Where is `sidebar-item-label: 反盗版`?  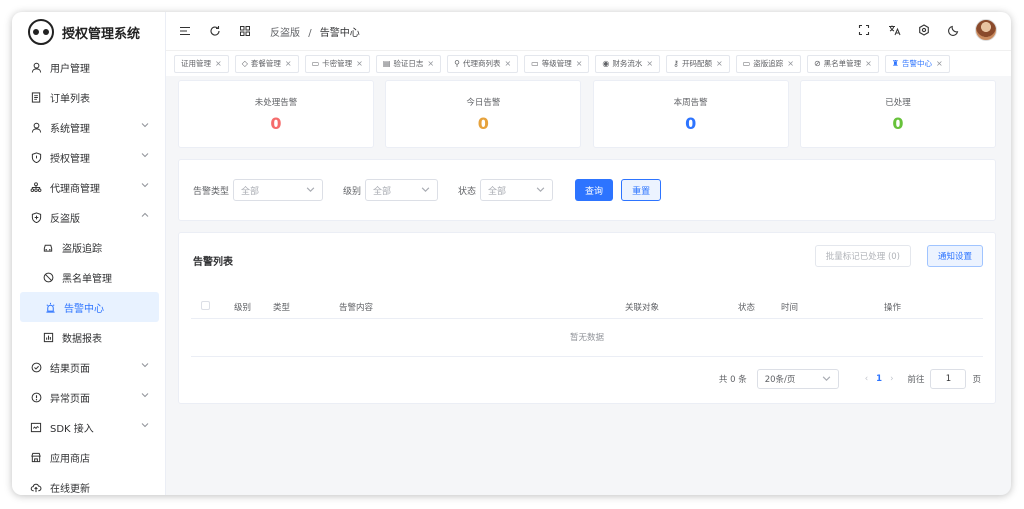
sidebar-item-label: 反盗版 is located at coordinates (65, 219).